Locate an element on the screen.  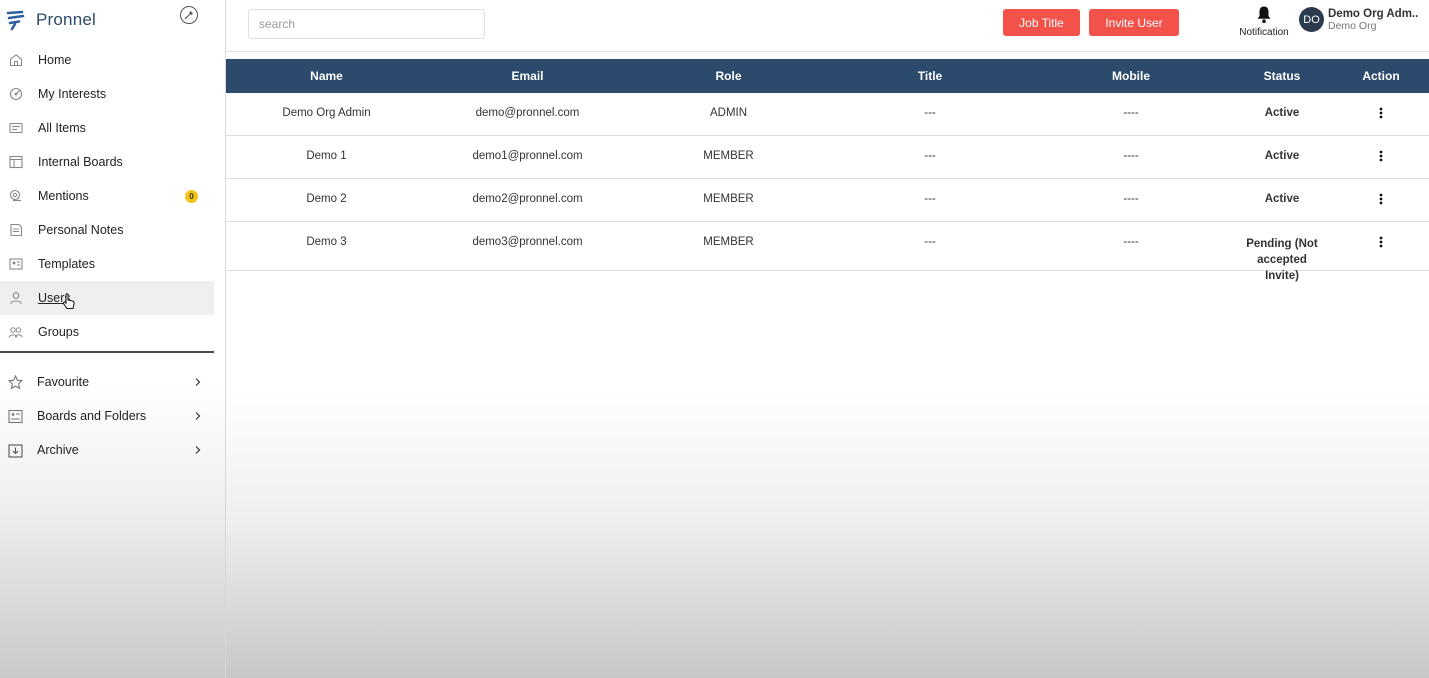
cell-email: demo3@pronnel.com is located at coordinates (527, 242).